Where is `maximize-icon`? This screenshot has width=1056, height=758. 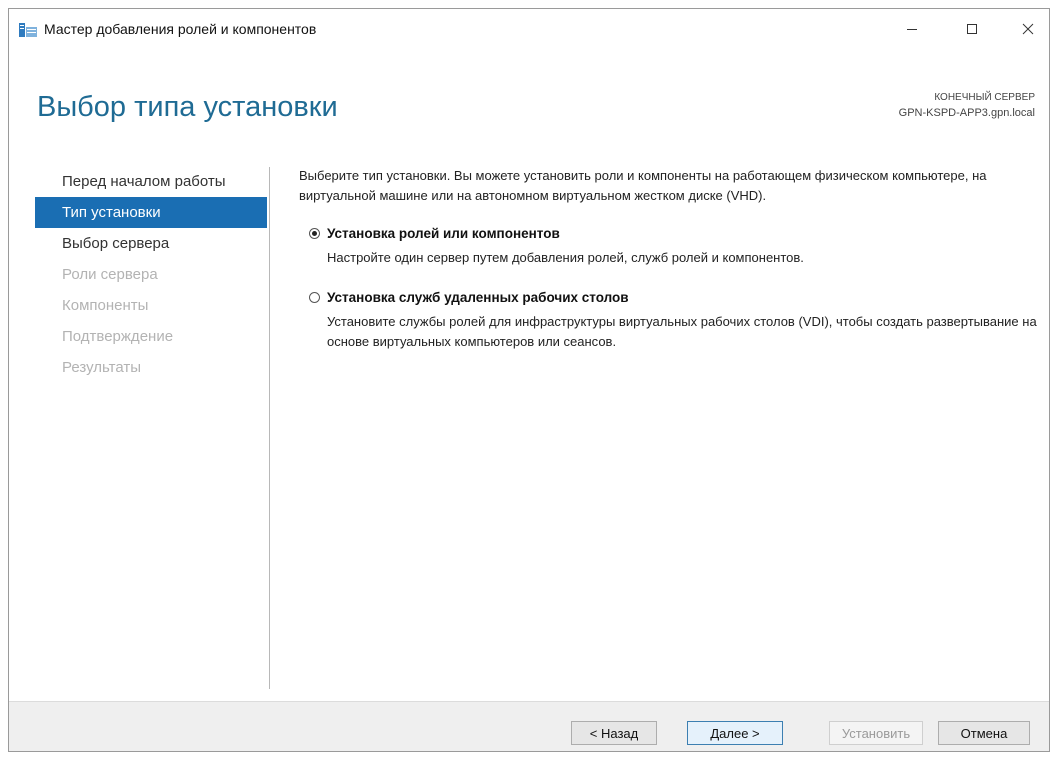
maximize-icon is located at coordinates (972, 29).